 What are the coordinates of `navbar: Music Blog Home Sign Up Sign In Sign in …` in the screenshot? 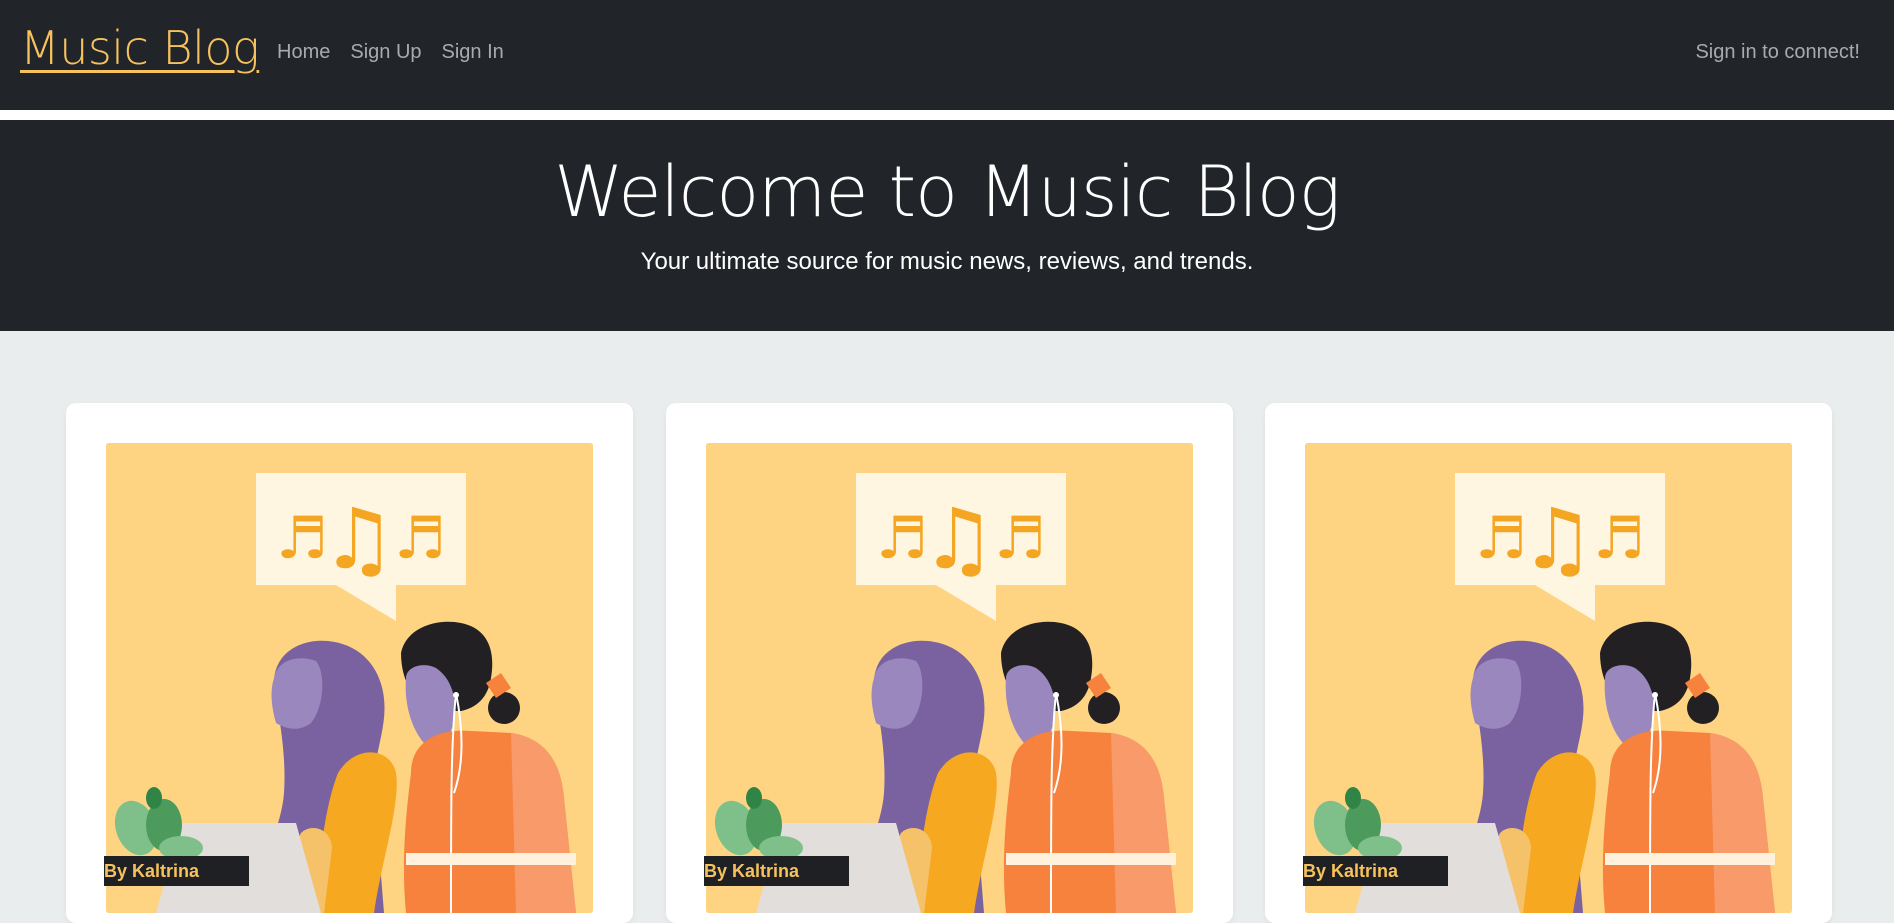 It's located at (947, 55).